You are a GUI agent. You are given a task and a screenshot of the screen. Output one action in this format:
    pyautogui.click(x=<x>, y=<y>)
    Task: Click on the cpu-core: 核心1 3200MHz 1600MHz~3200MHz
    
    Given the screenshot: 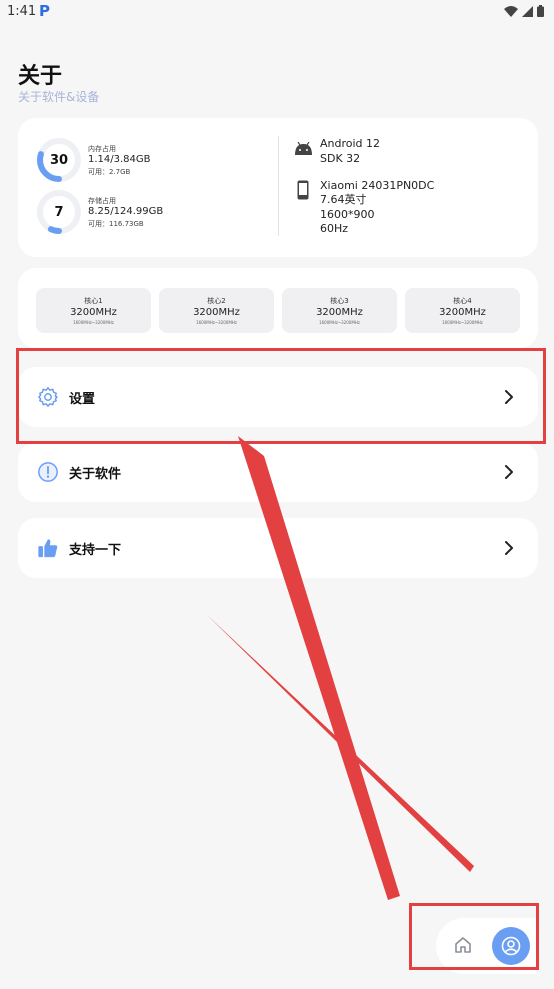 What is the action you would take?
    pyautogui.click(x=93, y=310)
    